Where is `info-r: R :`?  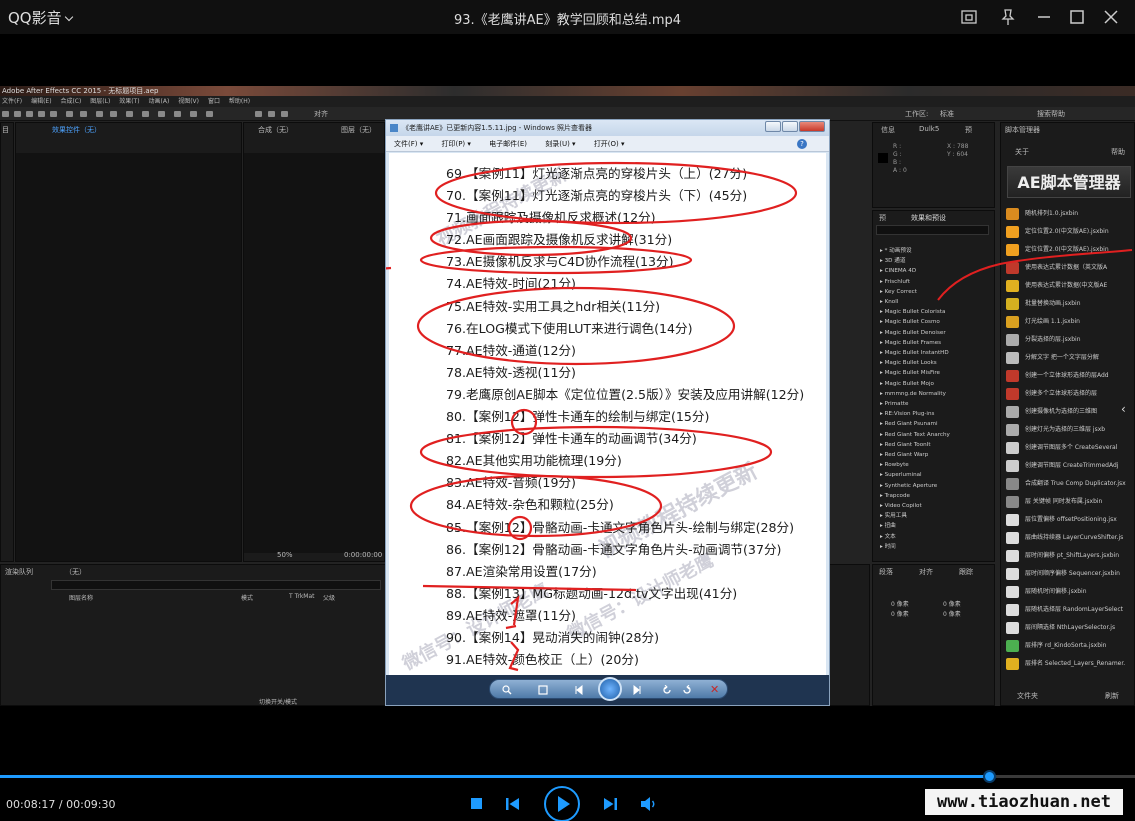
info-r: R : is located at coordinates (897, 146).